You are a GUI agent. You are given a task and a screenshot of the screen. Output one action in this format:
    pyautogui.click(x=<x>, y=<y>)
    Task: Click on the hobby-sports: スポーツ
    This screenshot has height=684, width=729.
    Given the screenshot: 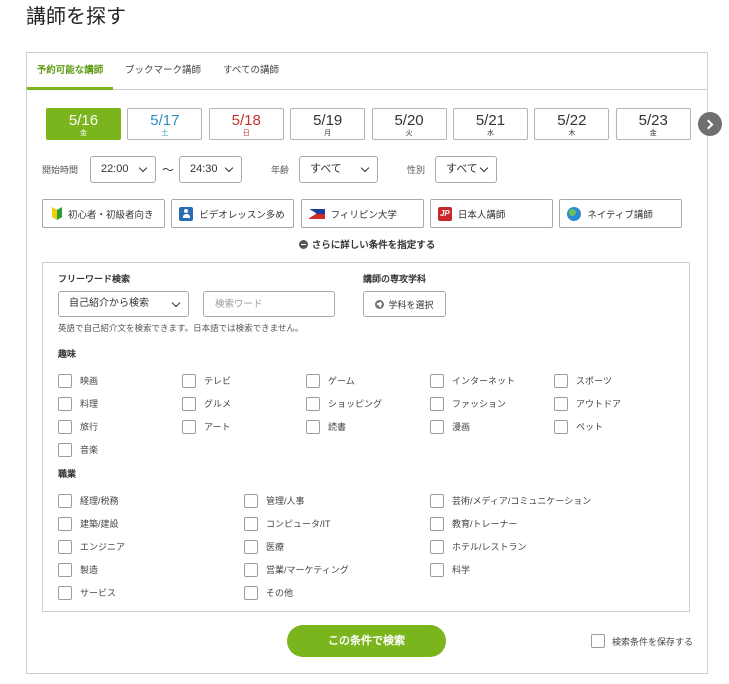 What is the action you would take?
    pyautogui.click(x=616, y=380)
    